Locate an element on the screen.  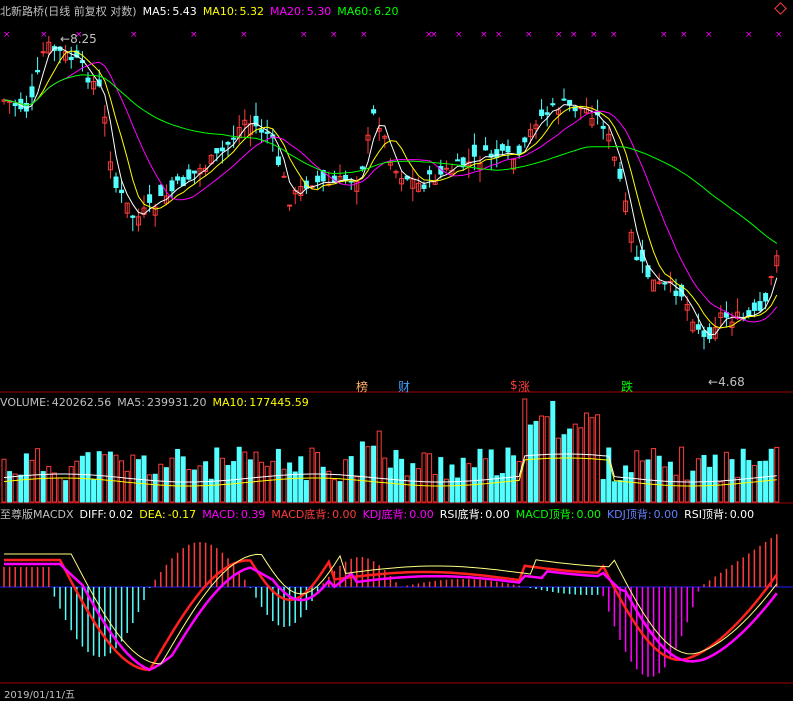
indicator-name: 至尊版MACDX is located at coordinates (37, 514).